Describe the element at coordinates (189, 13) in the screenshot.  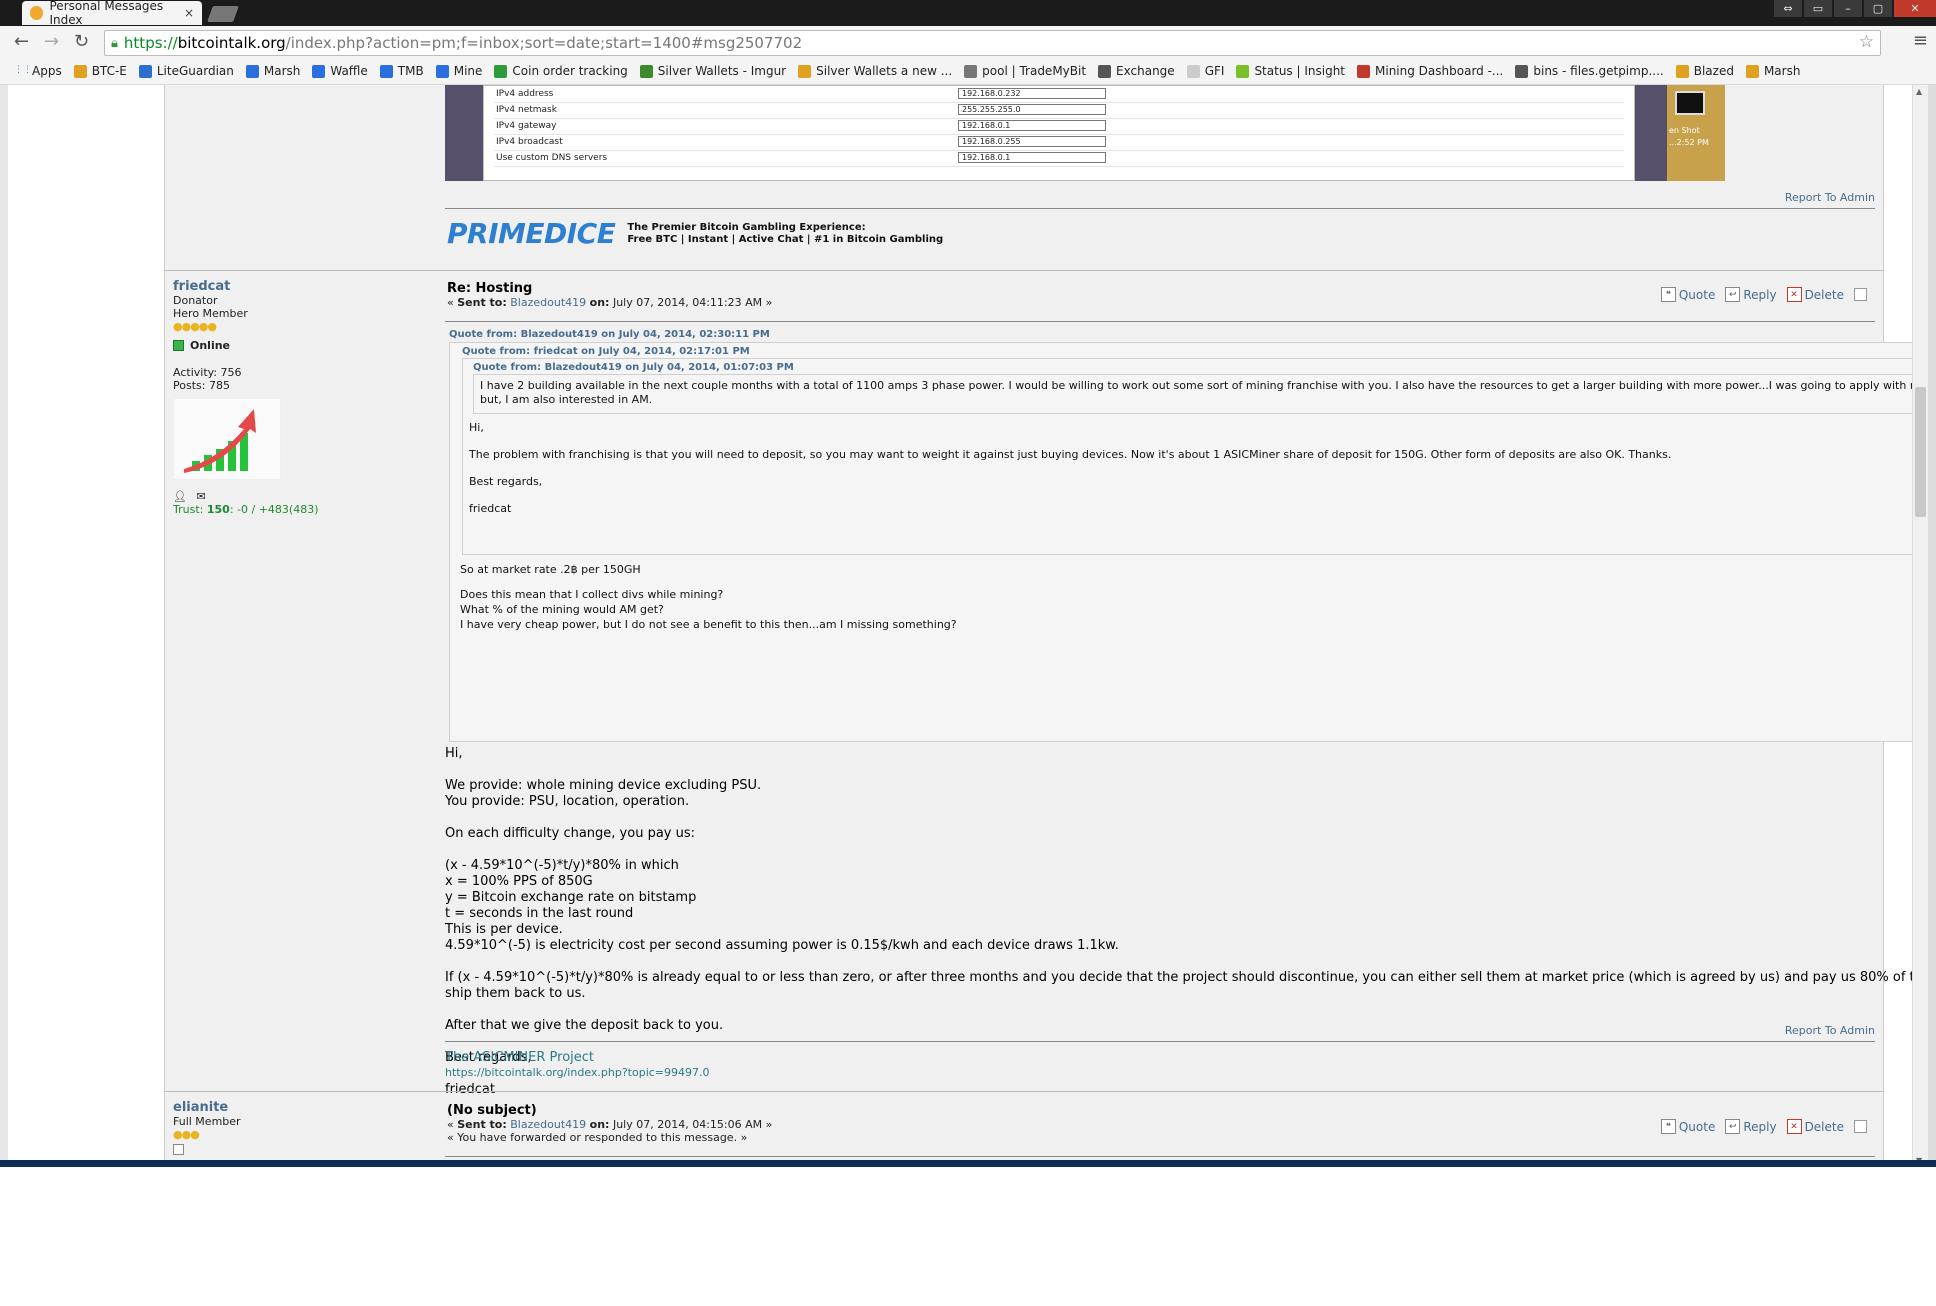
I see `tab-close-icon: ×` at that location.